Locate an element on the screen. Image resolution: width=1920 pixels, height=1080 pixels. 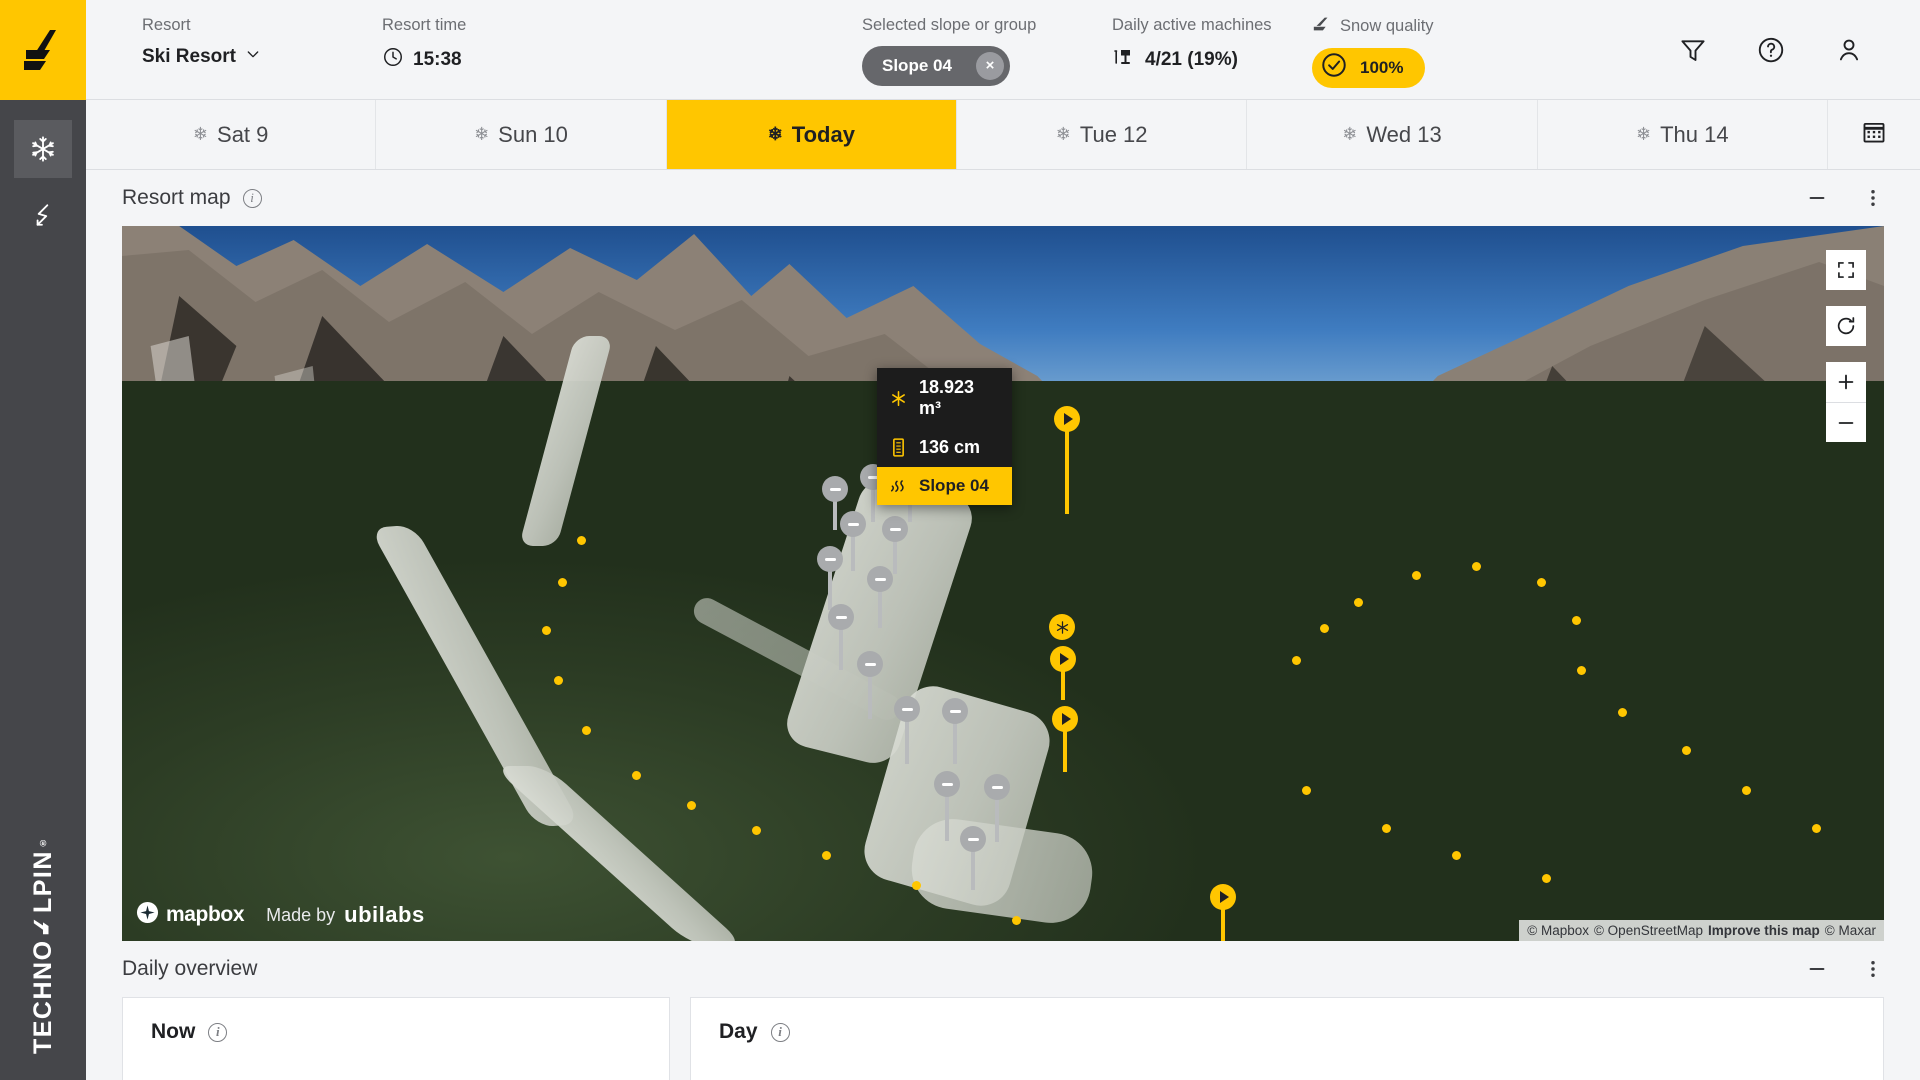
made-by-label: Made by is located at coordinates (301, 914).